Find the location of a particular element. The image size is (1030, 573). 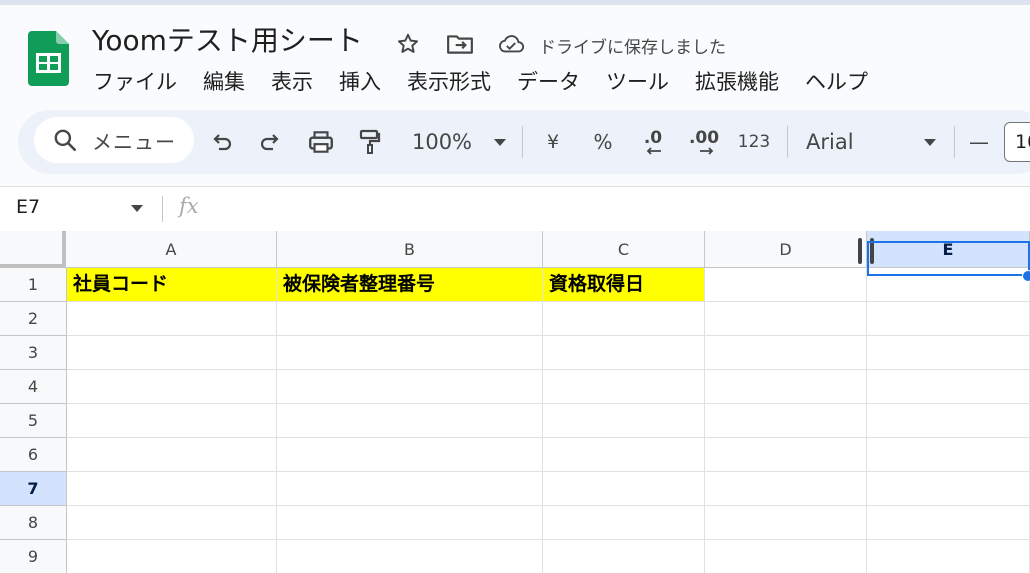

cell-c9 is located at coordinates (624, 556).